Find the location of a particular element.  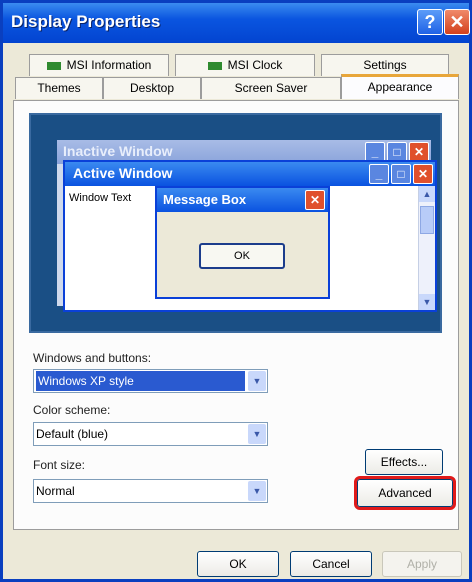

tab-screen-saver: Screen Saver is located at coordinates (271, 88).